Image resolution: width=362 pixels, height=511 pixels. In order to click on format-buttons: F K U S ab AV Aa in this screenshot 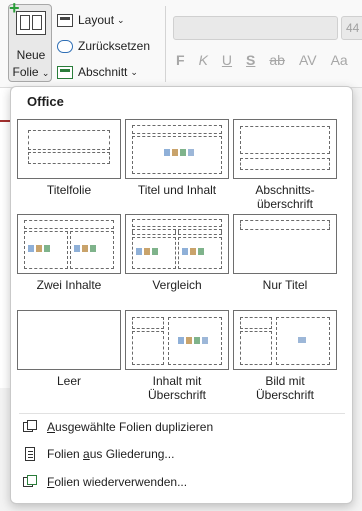, I will do `click(269, 60)`.